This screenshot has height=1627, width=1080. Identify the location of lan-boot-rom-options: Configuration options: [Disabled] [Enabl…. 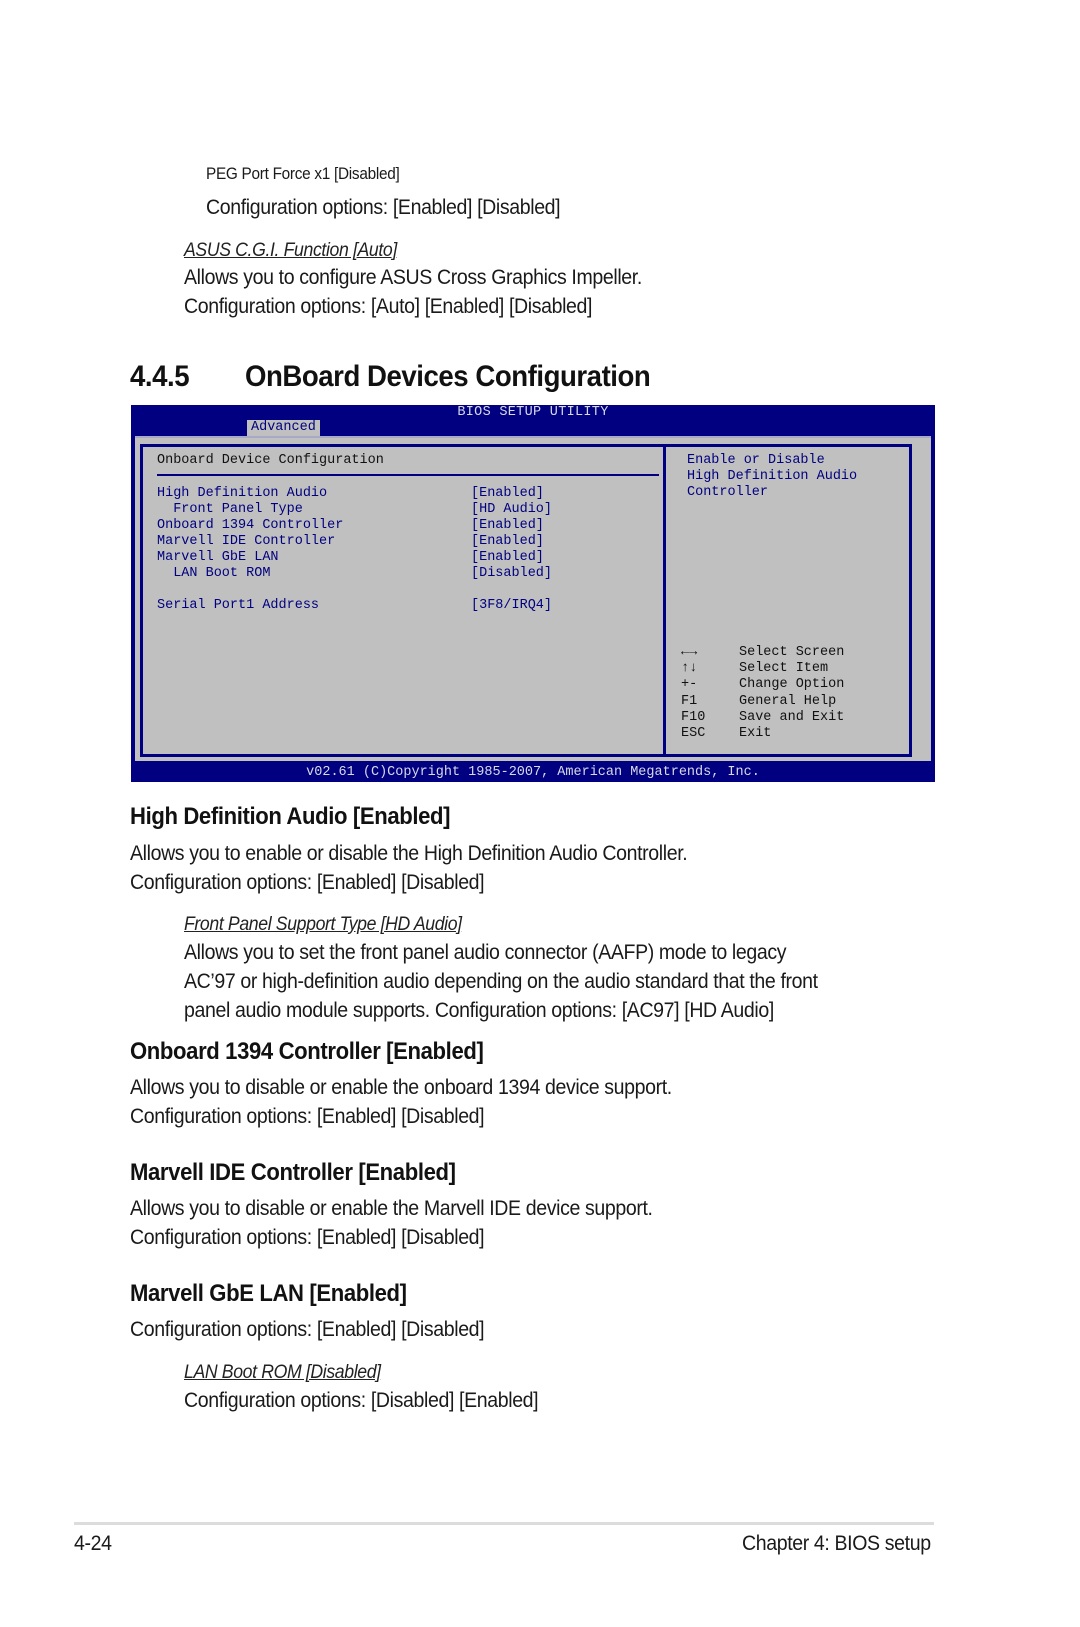
(361, 1400).